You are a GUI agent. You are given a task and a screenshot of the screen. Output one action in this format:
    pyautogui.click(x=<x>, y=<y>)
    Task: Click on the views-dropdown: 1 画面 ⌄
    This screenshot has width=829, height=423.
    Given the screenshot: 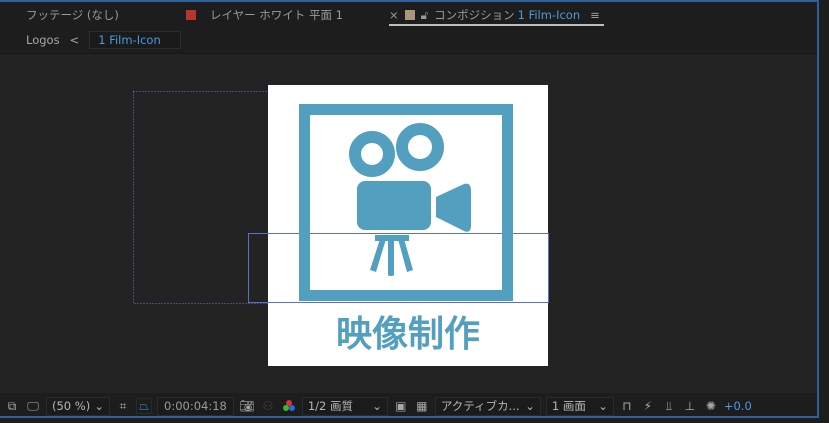 What is the action you would take?
    pyautogui.click(x=579, y=406)
    